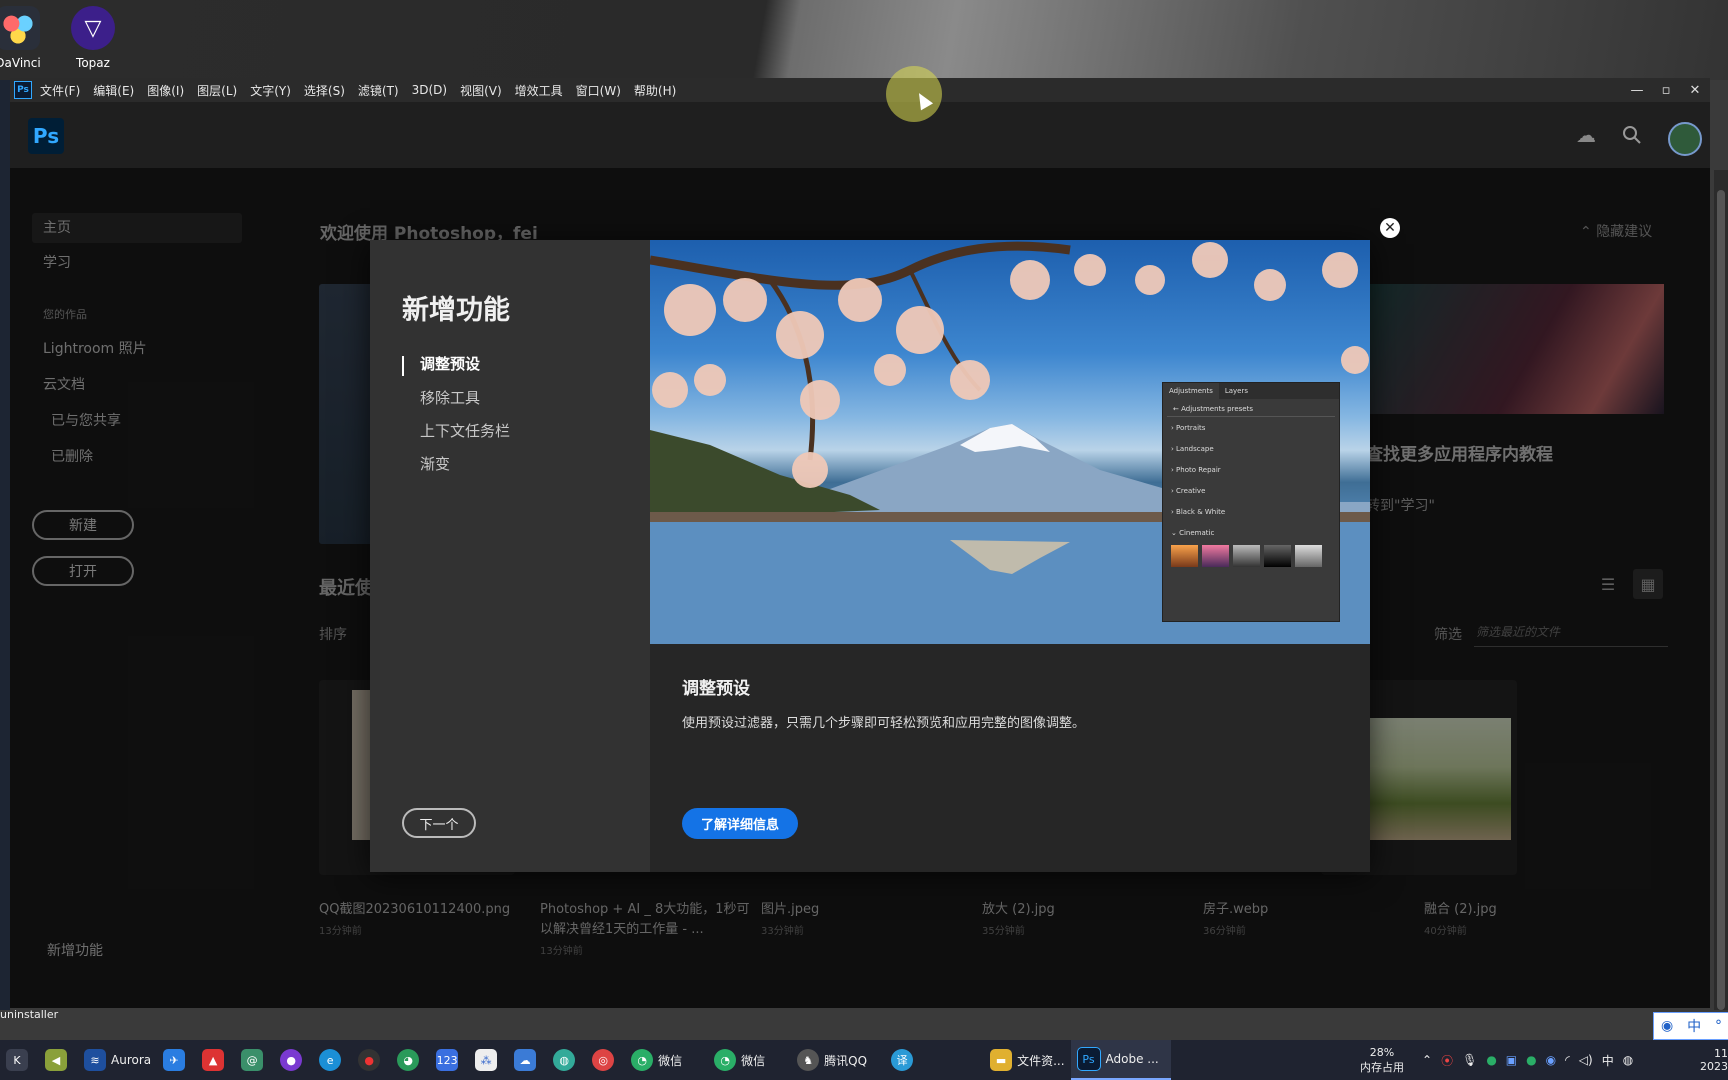 This screenshot has width=1728, height=1080. Describe the element at coordinates (884, 723) in the screenshot. I see `feature-description: 使用预设过滤器，只需几个步骤即可轻松预览和应用完整的图像调整。` at that location.